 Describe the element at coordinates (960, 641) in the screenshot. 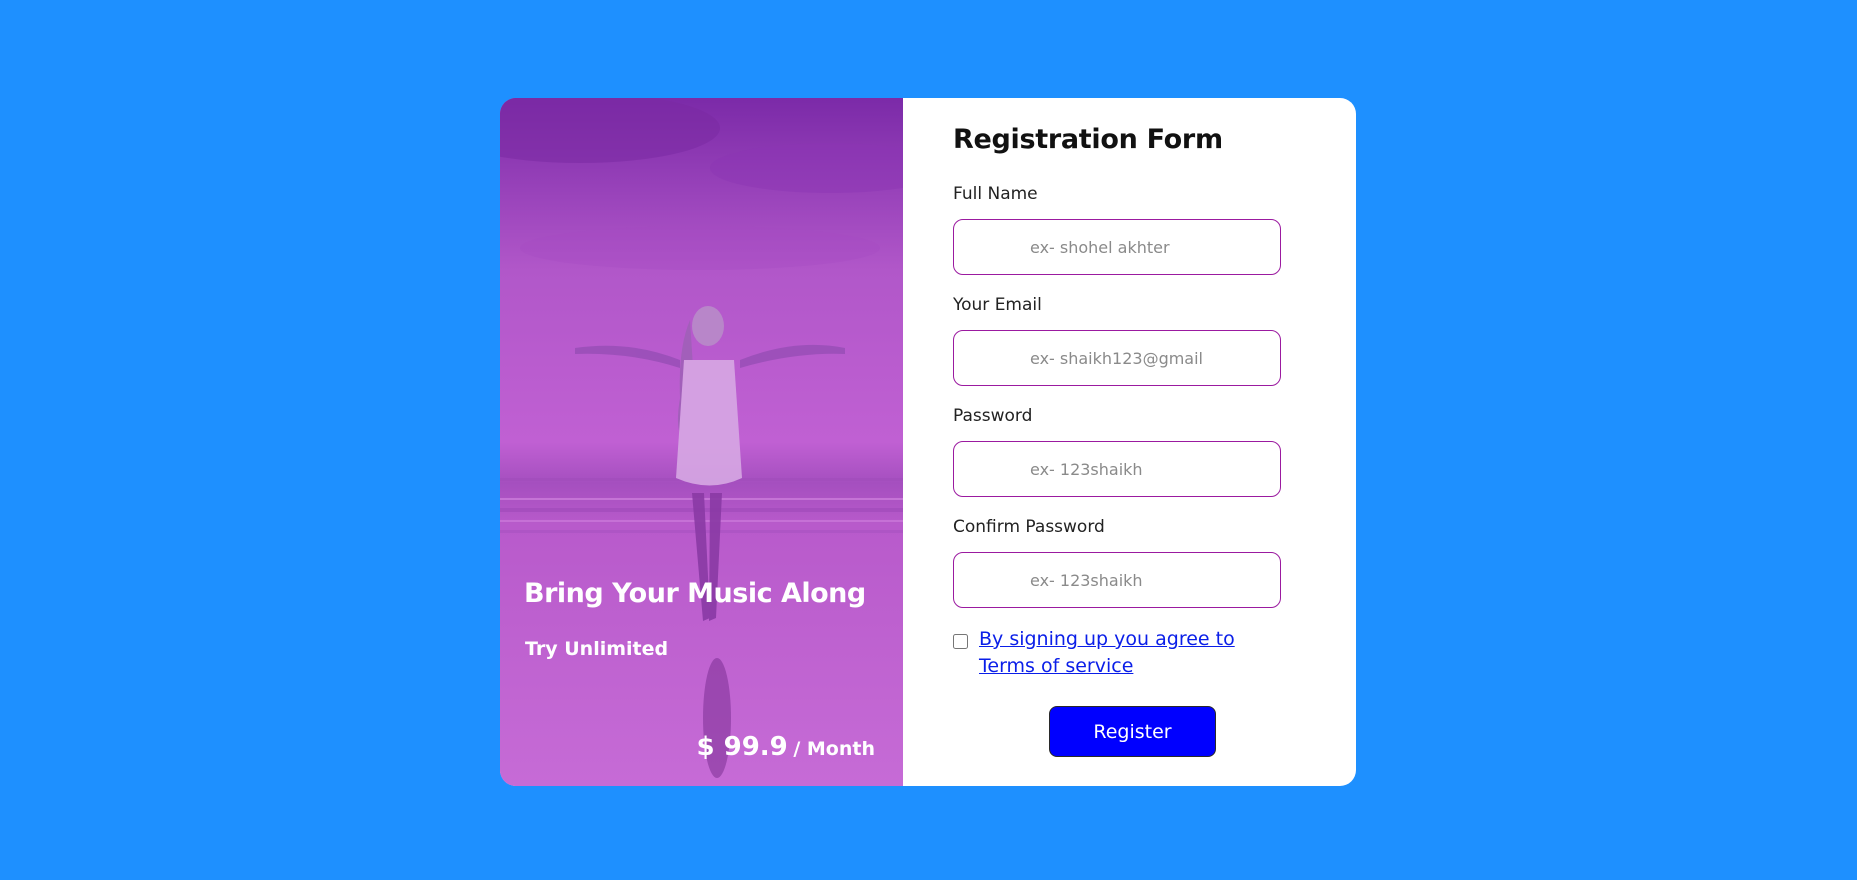

I see `terms-checkbox` at that location.